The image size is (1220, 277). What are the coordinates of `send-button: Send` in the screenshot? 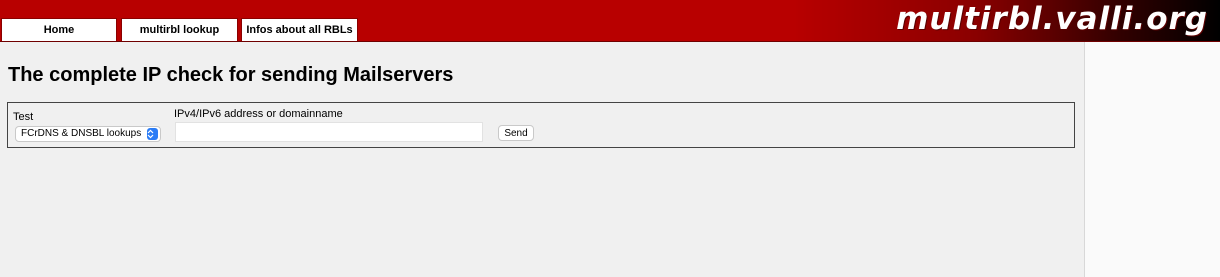 It's located at (516, 133).